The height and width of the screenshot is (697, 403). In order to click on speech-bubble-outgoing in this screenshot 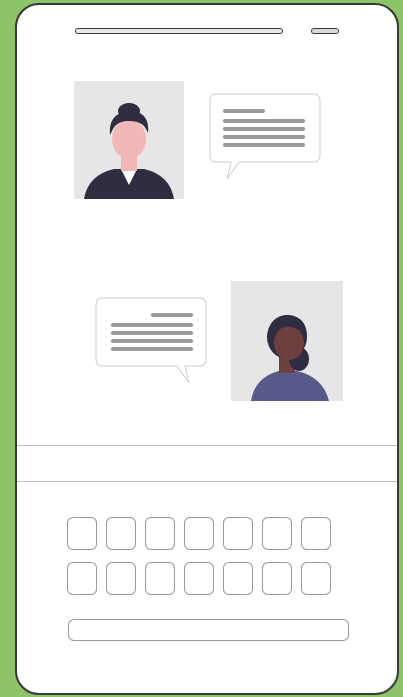, I will do `click(151, 340)`.